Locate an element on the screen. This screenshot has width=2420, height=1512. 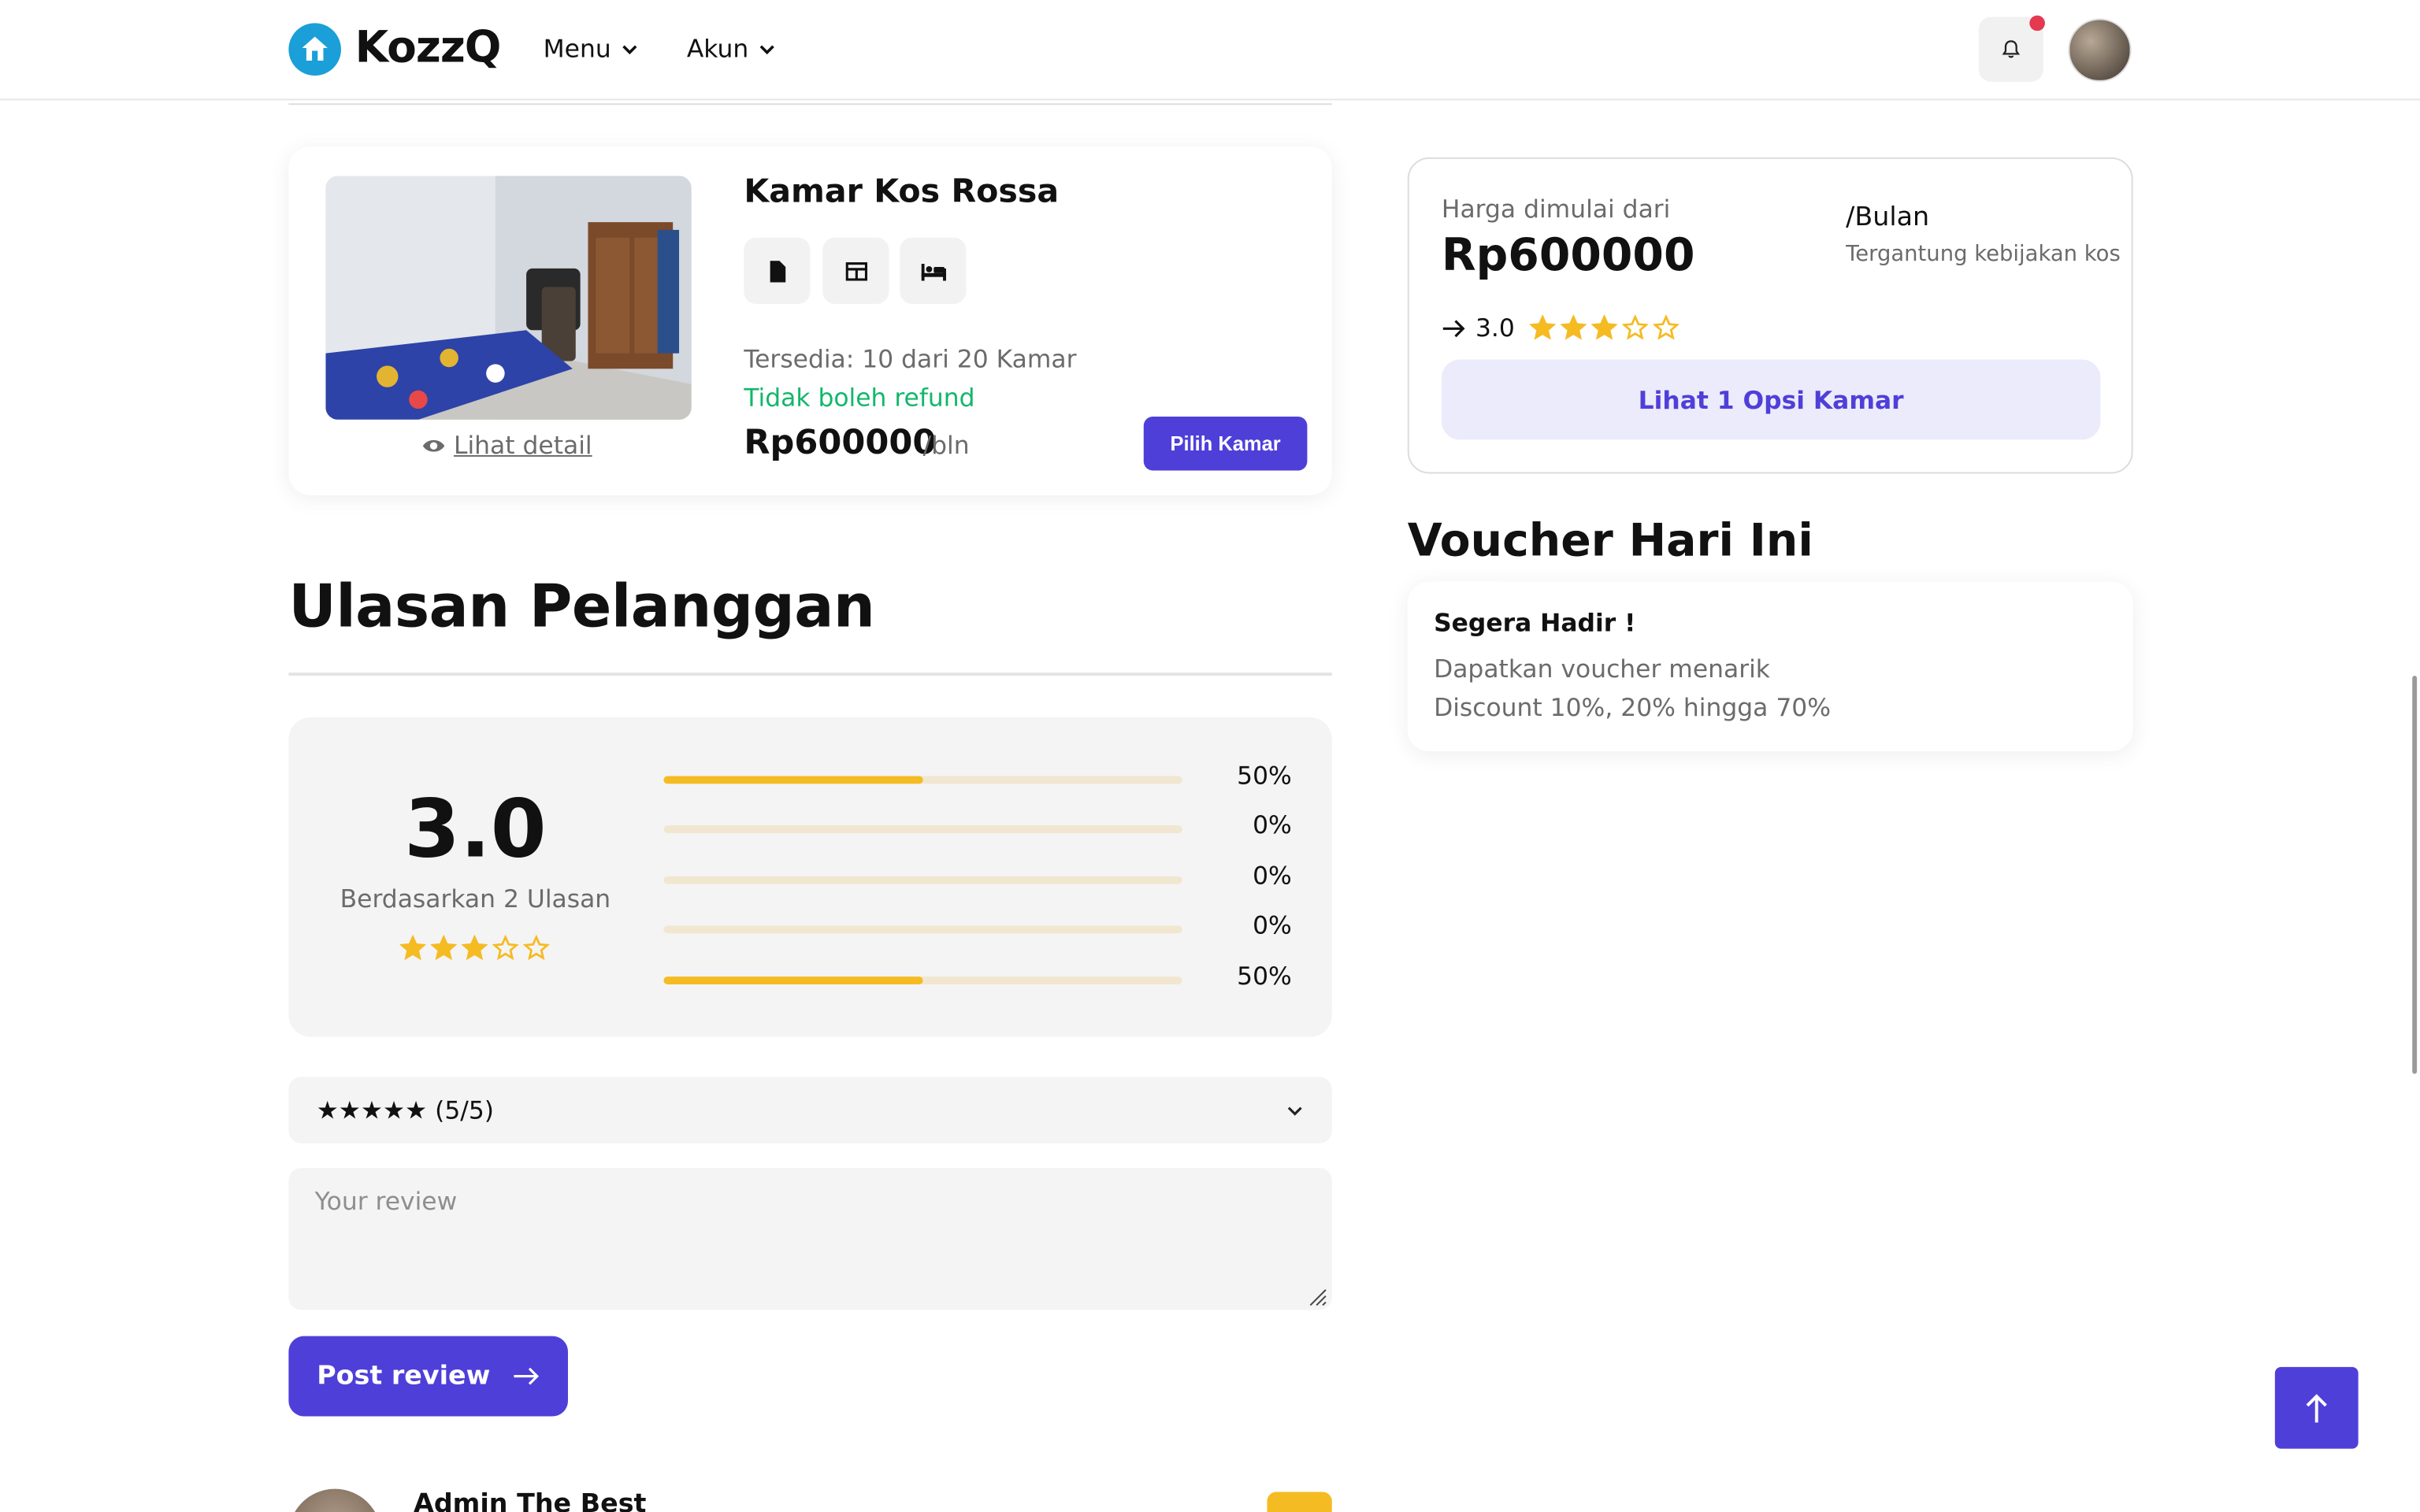
view-detail-link: Lihat detail is located at coordinates (506, 445).